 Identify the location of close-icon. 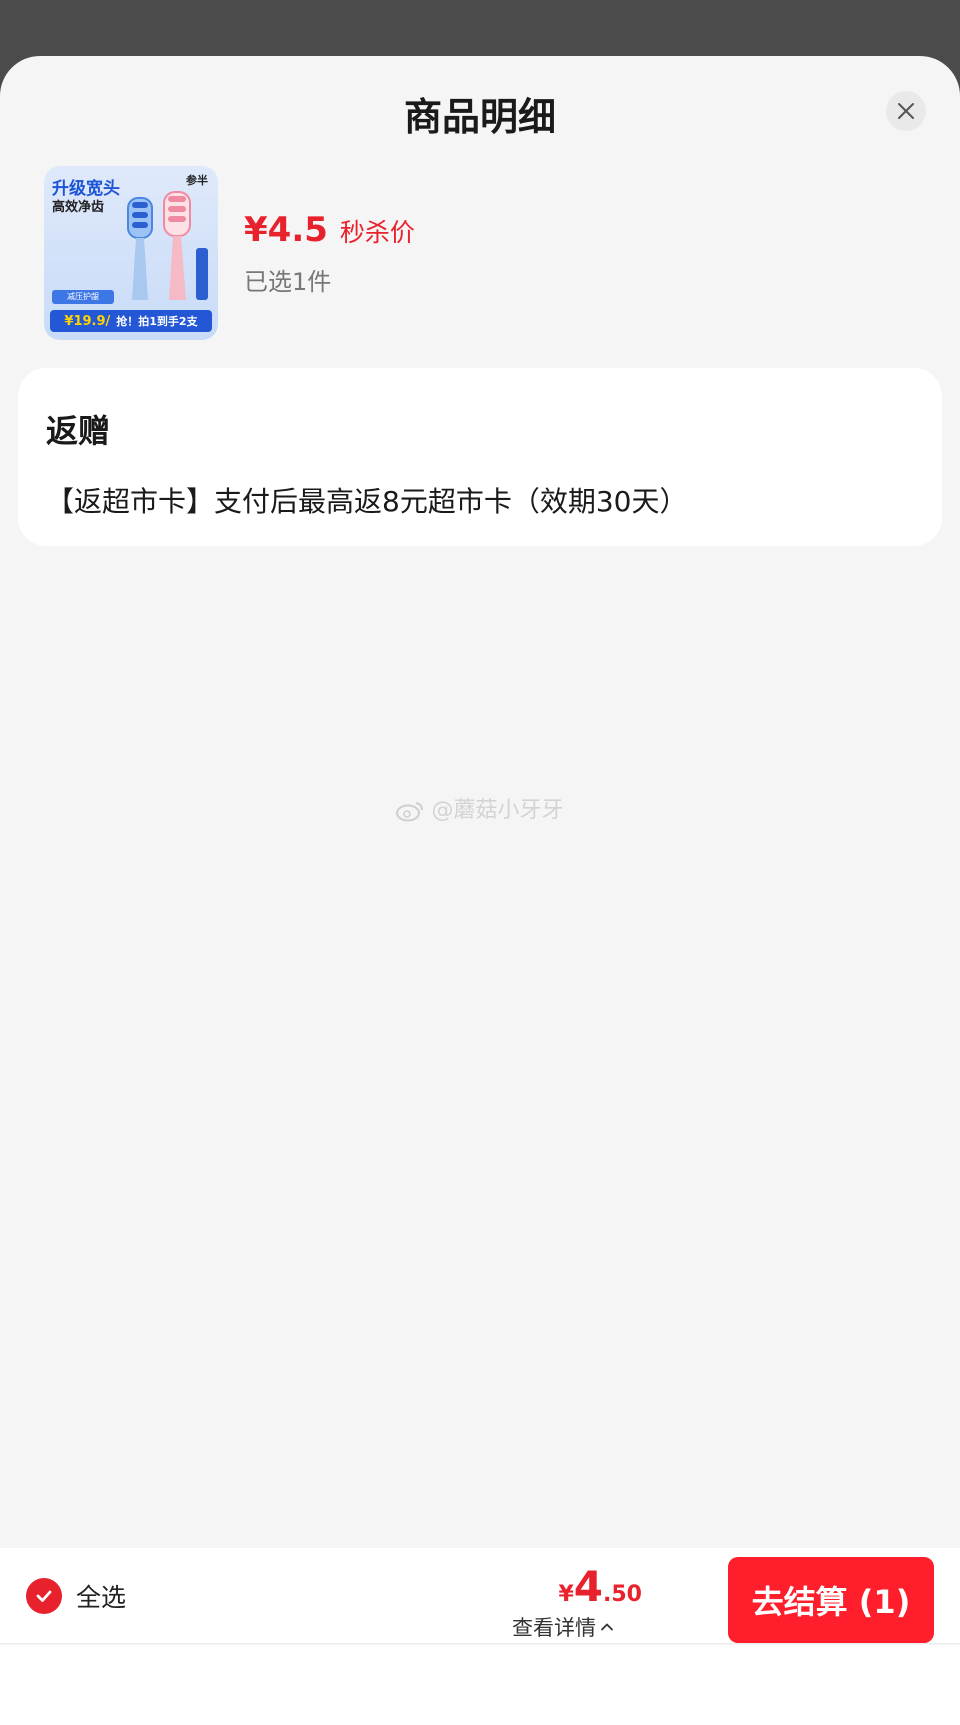
(906, 111).